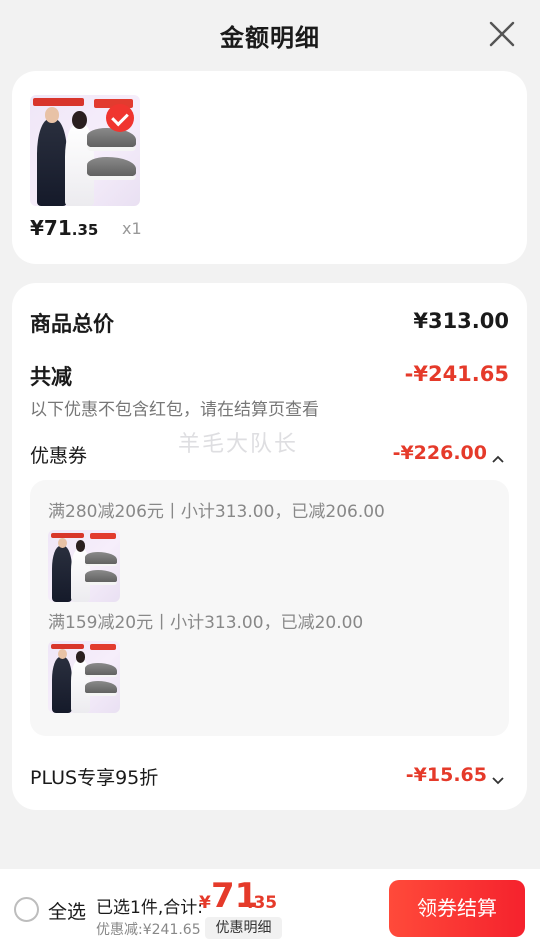 The height and width of the screenshot is (946, 540). I want to click on discount-label: 共减, so click(51, 377).